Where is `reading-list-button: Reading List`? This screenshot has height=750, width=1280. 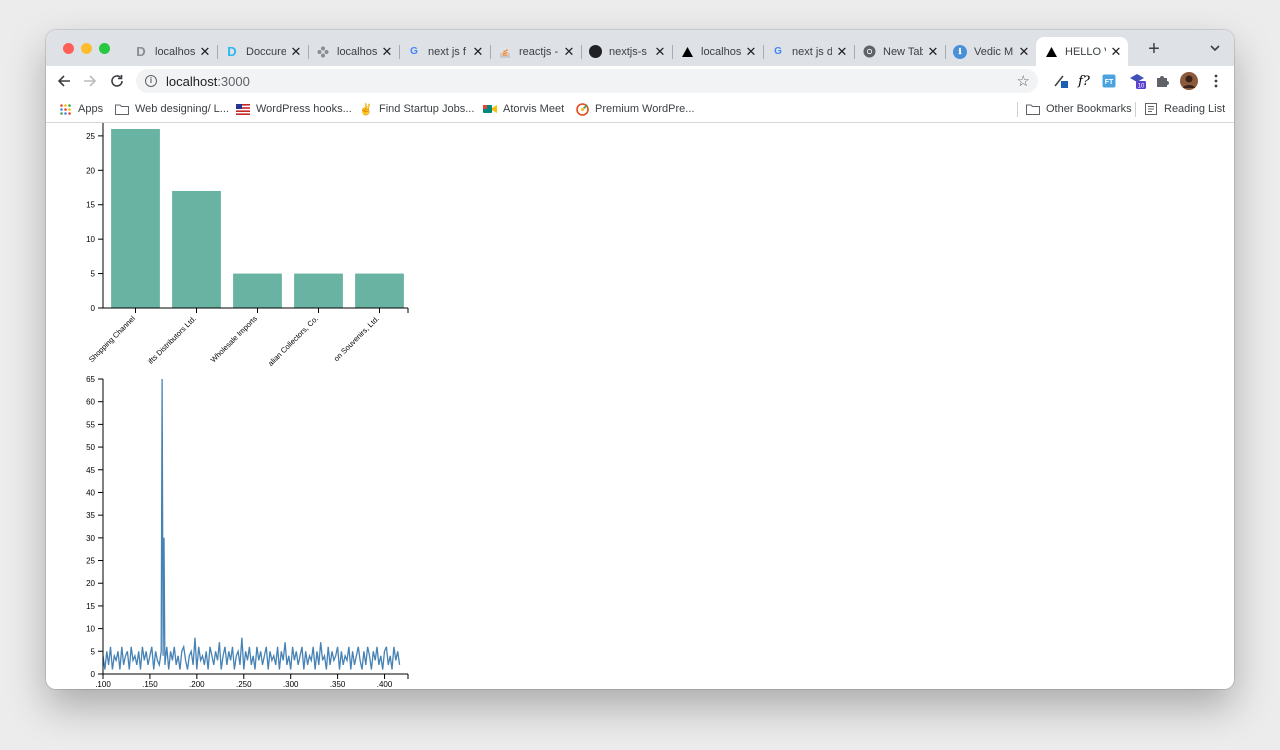 reading-list-button: Reading List is located at coordinates (1184, 109).